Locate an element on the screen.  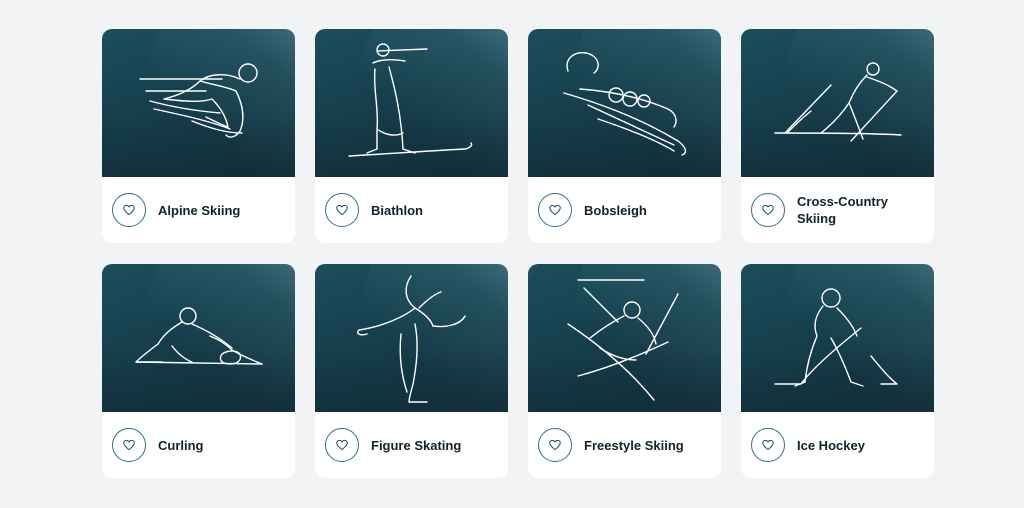
sport-card-cross-country-skiing: Cross-Country Skiing is located at coordinates (837, 136).